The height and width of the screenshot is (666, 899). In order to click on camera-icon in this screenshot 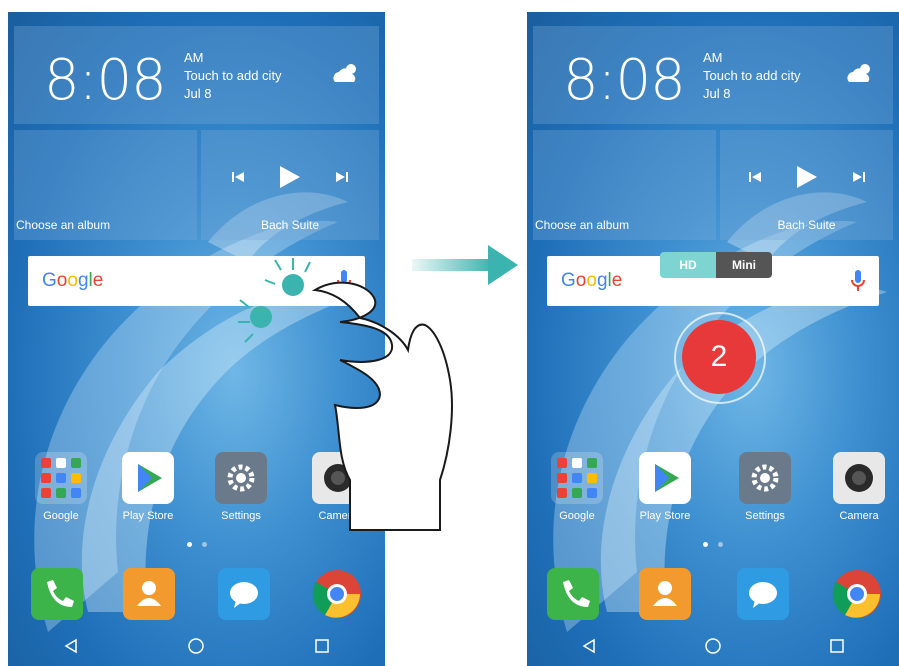, I will do `click(859, 478)`.